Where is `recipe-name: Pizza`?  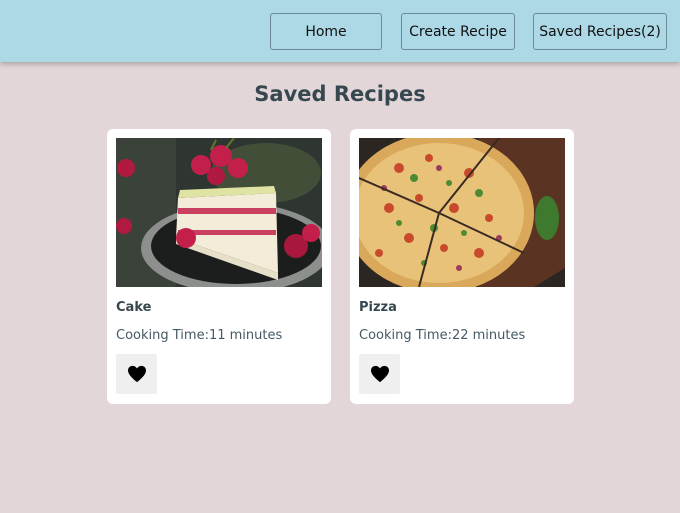
recipe-name: Pizza is located at coordinates (378, 307).